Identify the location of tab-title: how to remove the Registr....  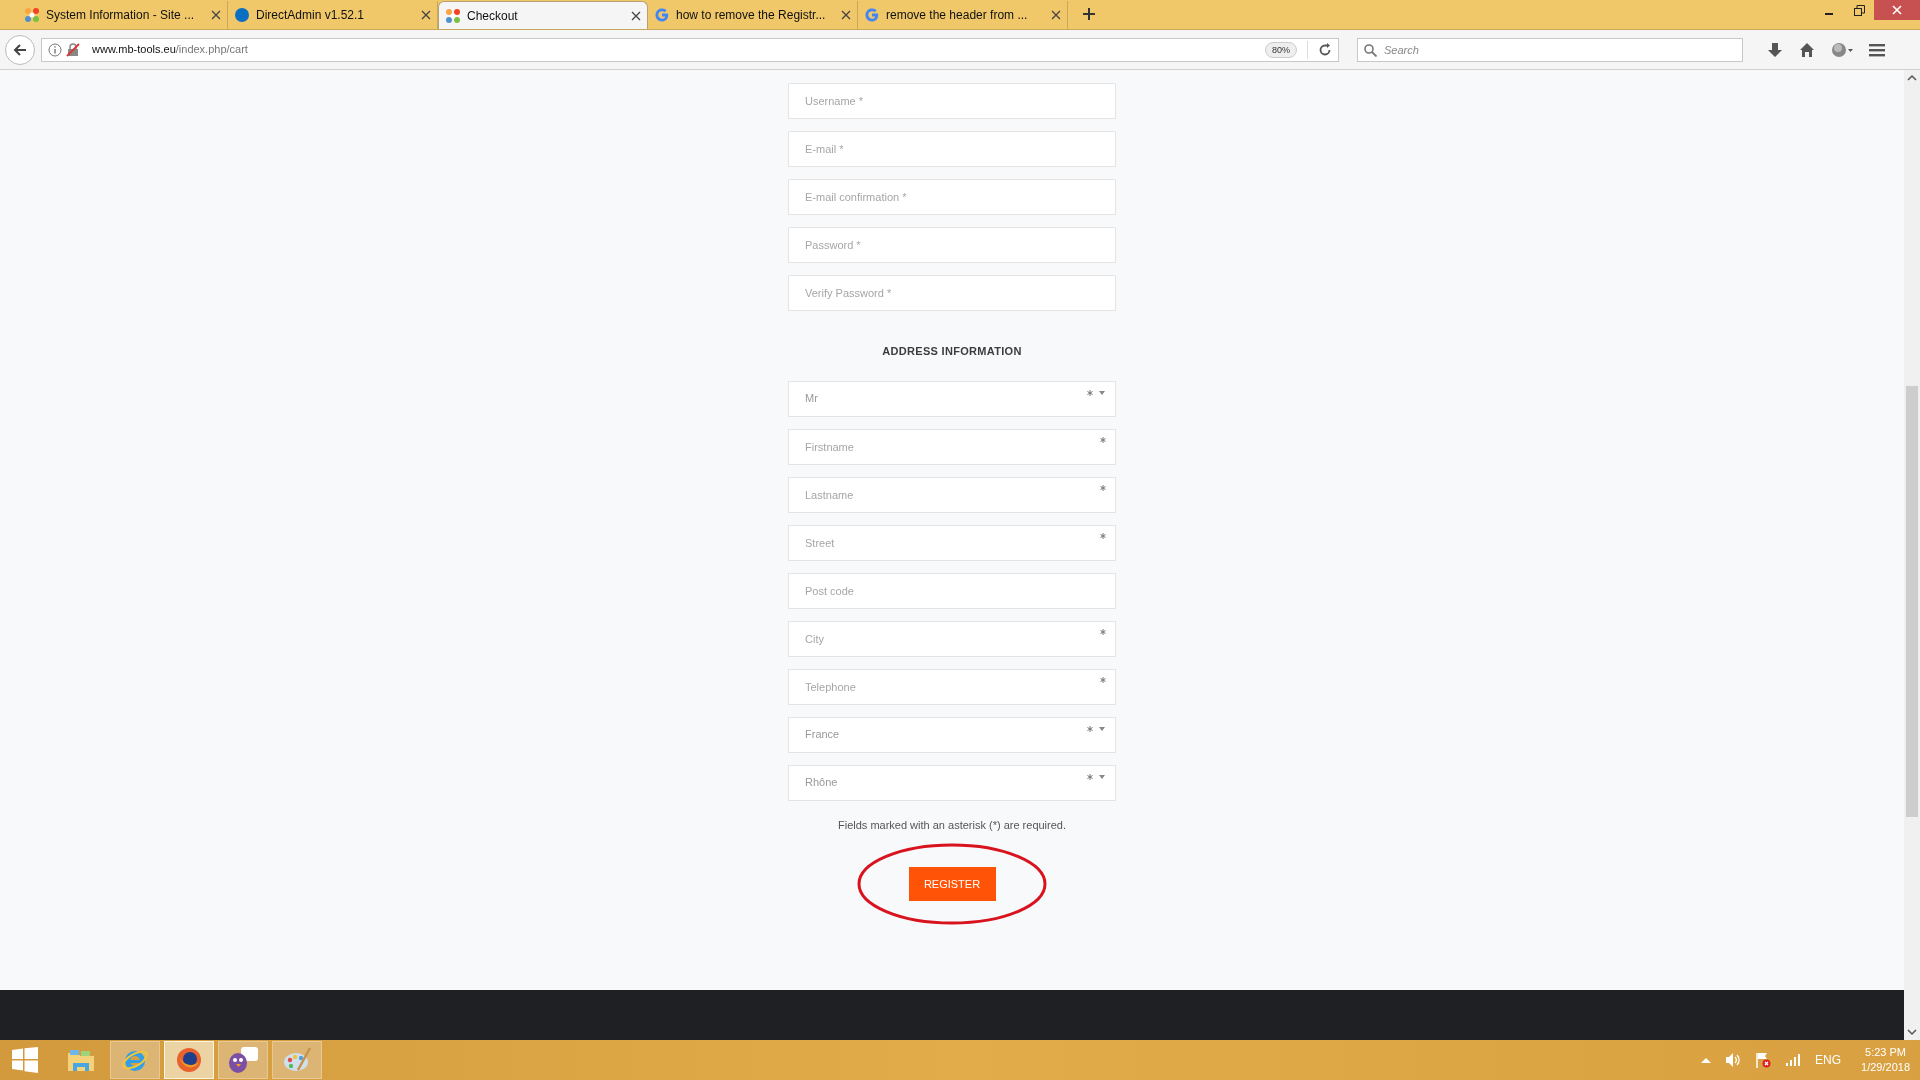
(751, 15).